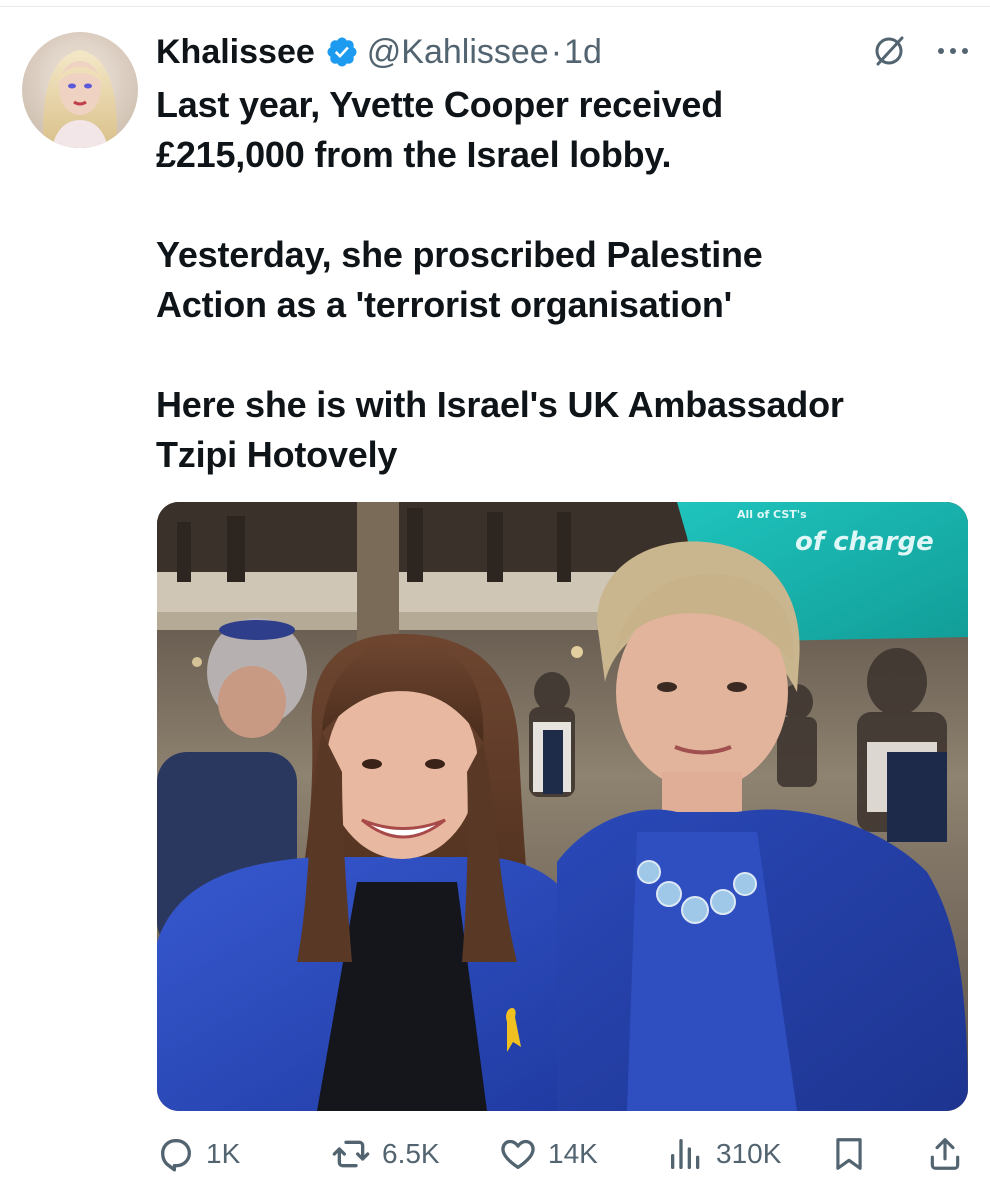  I want to click on more-icon, so click(953, 51).